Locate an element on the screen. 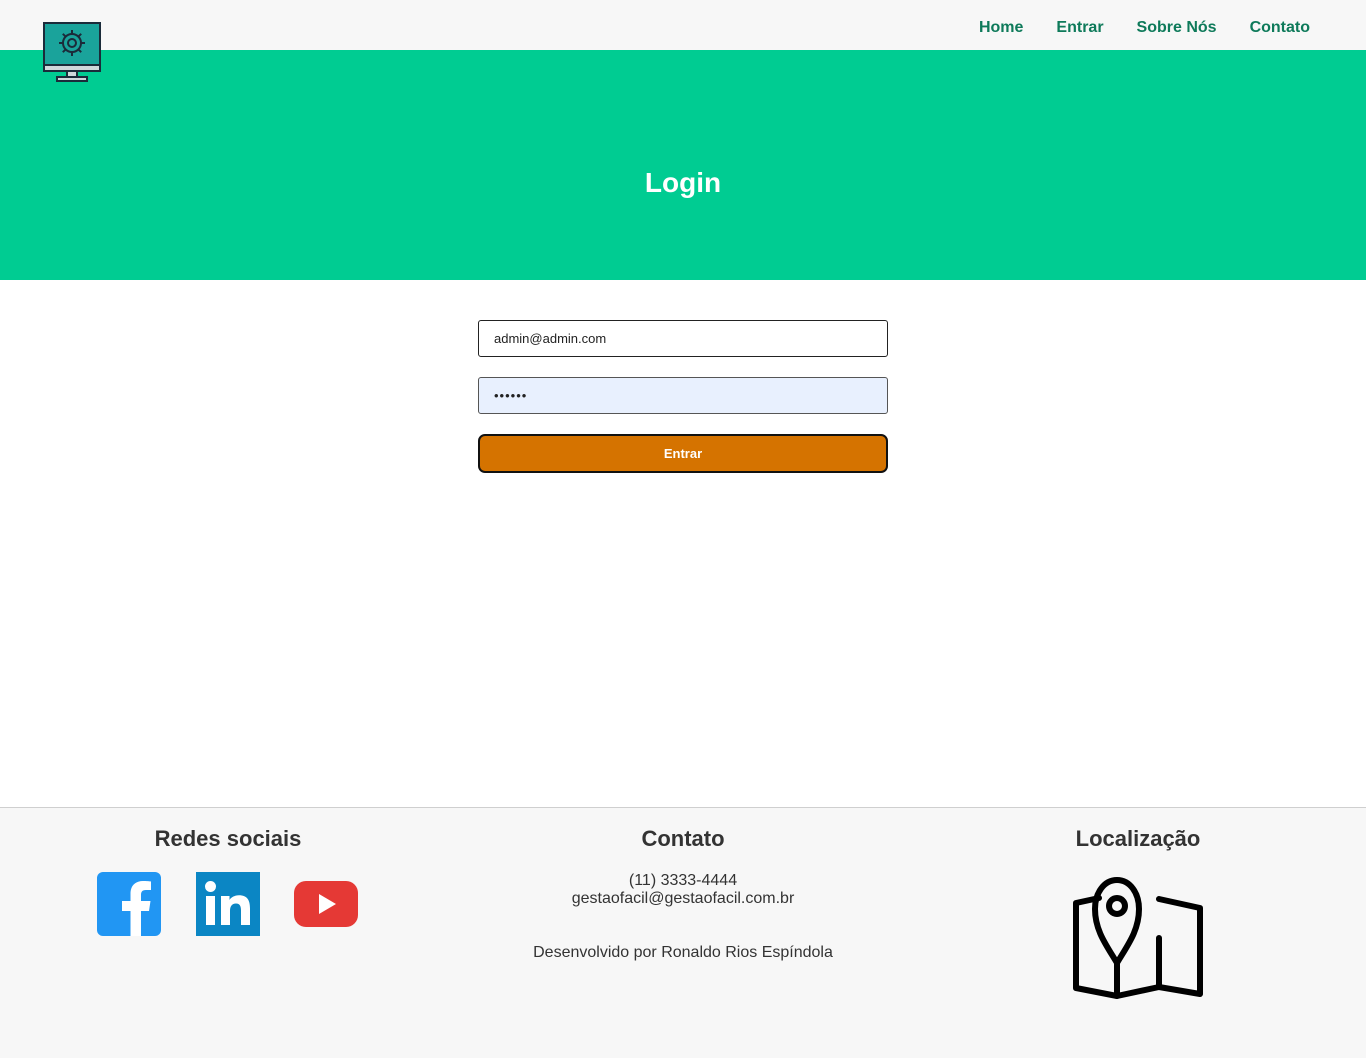  location-section: Localização is located at coordinates (1138, 913).